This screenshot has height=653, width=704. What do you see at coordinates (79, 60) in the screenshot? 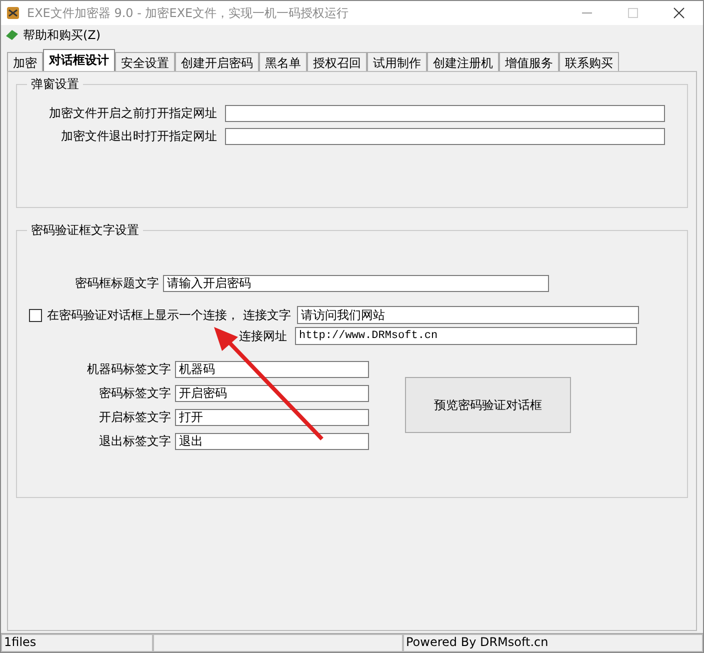
I see `tab: 对话框设计` at bounding box center [79, 60].